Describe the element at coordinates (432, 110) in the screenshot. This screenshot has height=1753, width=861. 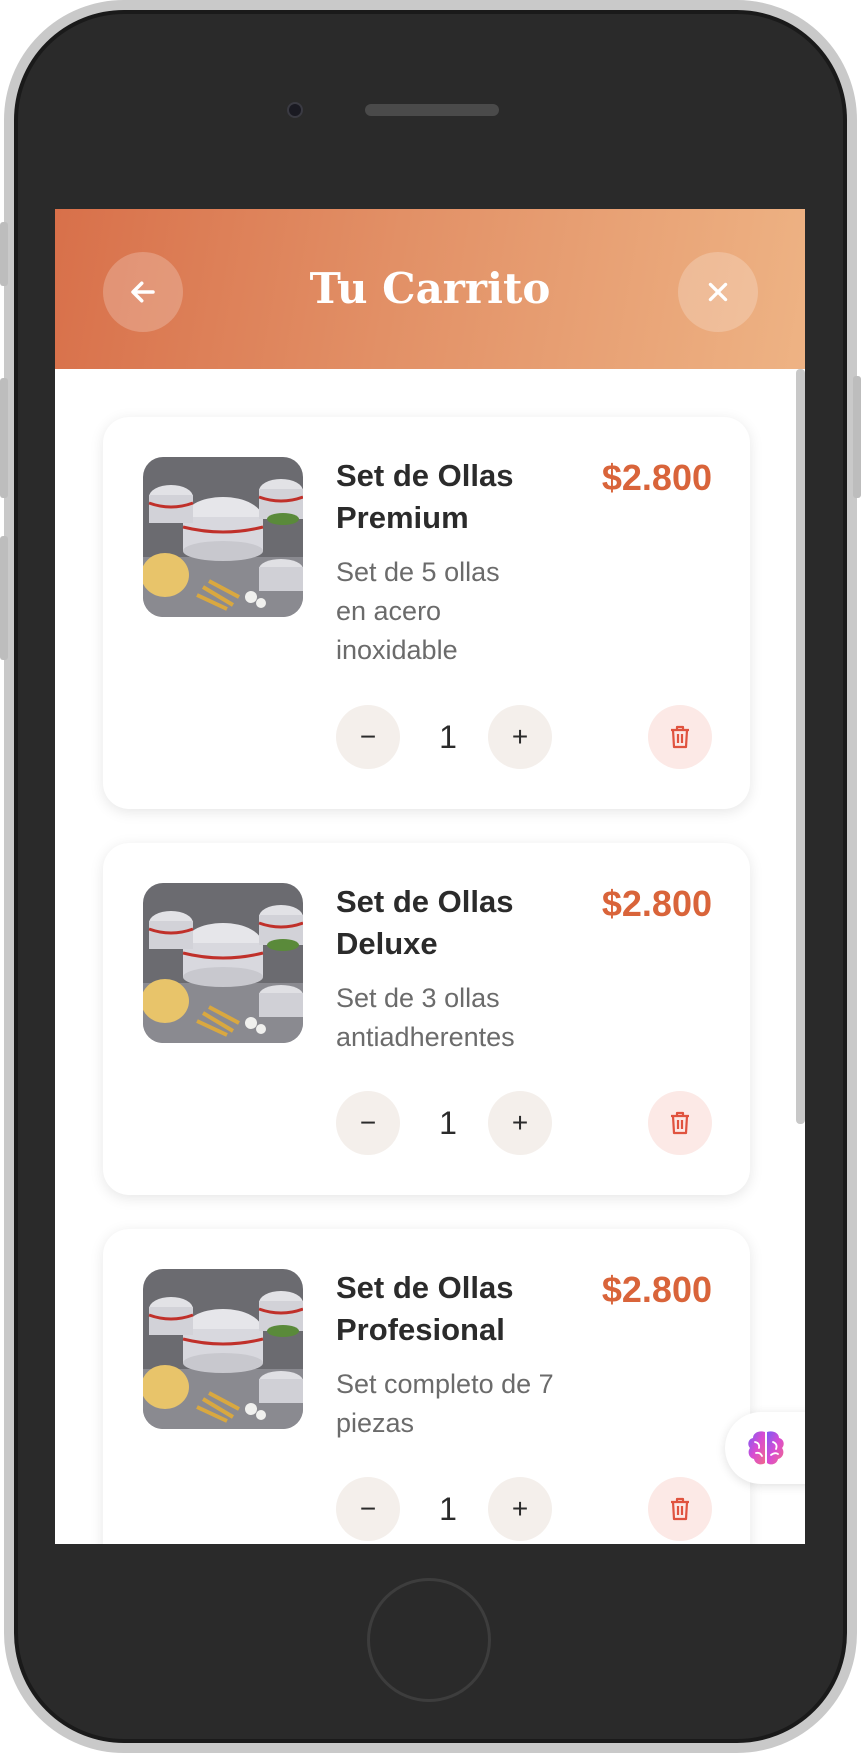
I see `speaker-grille` at that location.